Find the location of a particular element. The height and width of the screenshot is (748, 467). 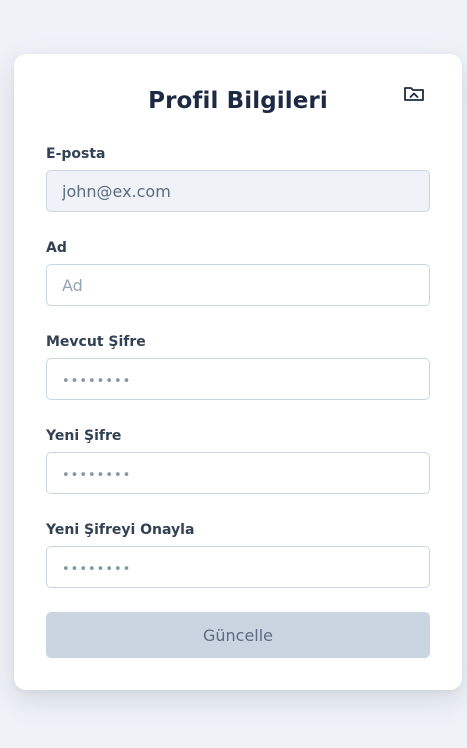

name-field is located at coordinates (238, 285).